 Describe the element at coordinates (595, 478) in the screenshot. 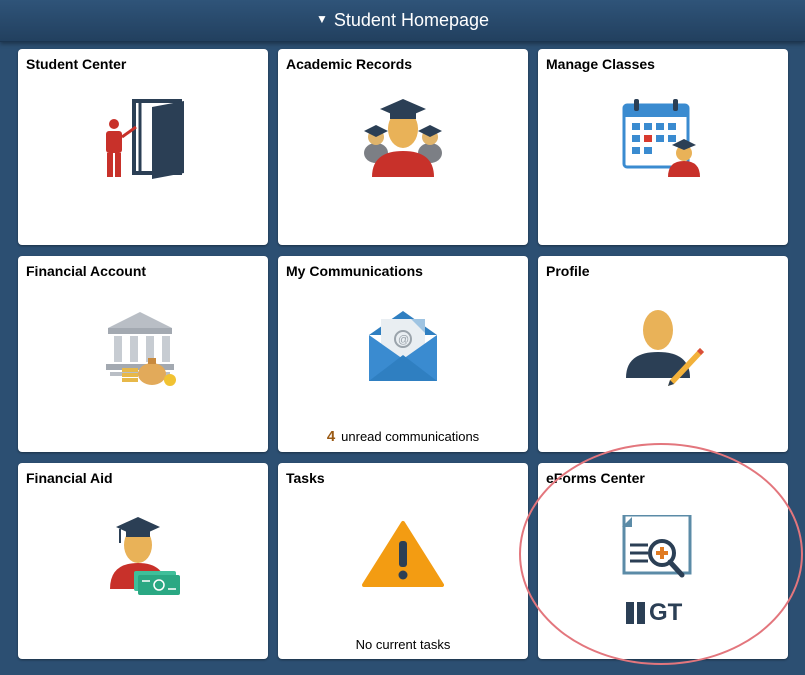

I see `tile-title: eForms Center` at that location.